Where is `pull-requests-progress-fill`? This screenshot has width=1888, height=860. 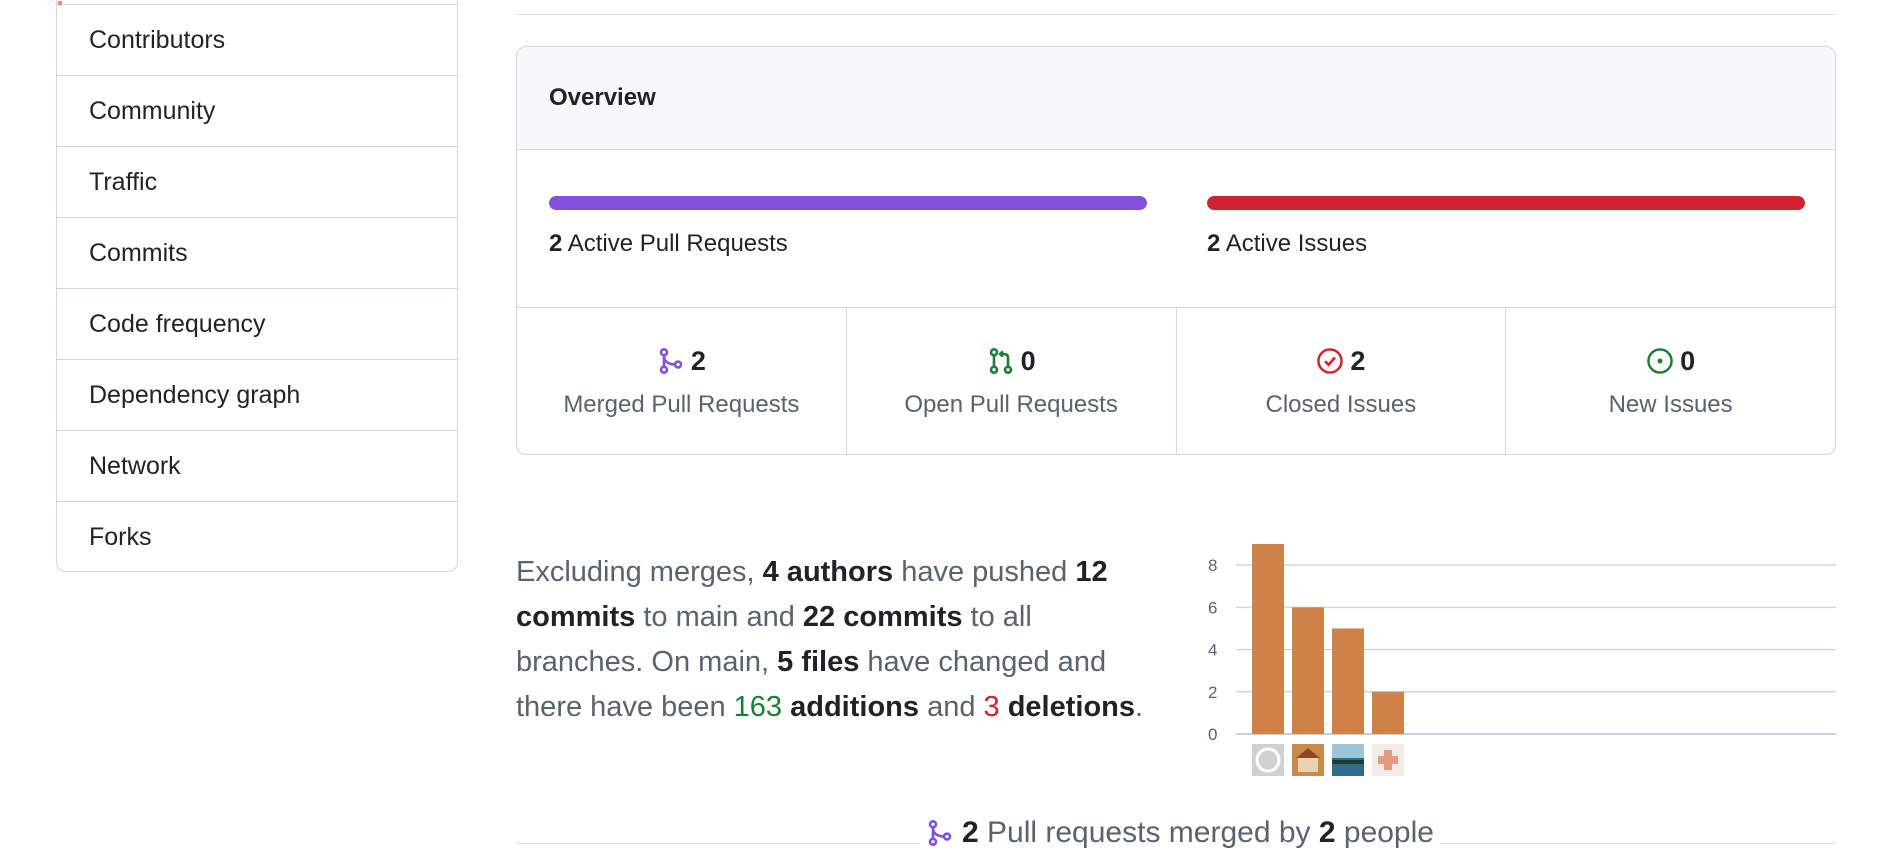 pull-requests-progress-fill is located at coordinates (848, 203).